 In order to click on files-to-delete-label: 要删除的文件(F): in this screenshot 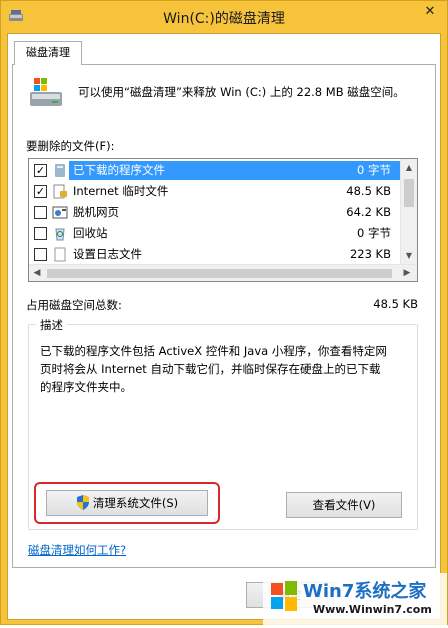, I will do `click(70, 146)`.